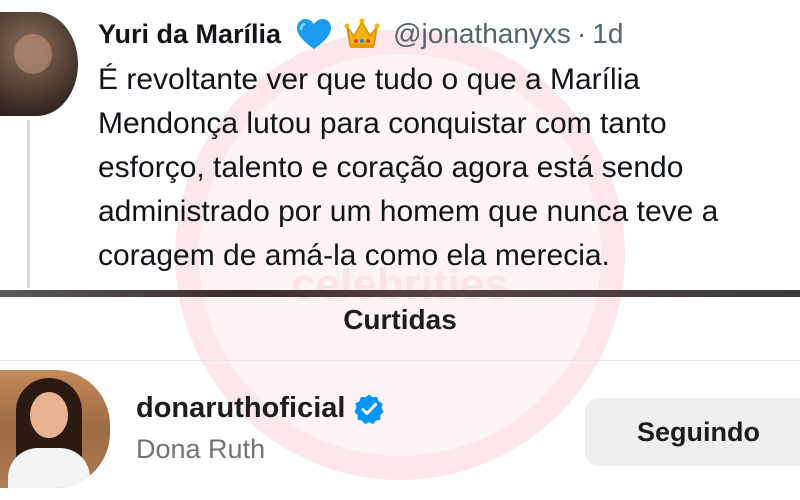 The height and width of the screenshot is (500, 800). What do you see at coordinates (369, 409) in the screenshot?
I see `verified-badge-icon` at bounding box center [369, 409].